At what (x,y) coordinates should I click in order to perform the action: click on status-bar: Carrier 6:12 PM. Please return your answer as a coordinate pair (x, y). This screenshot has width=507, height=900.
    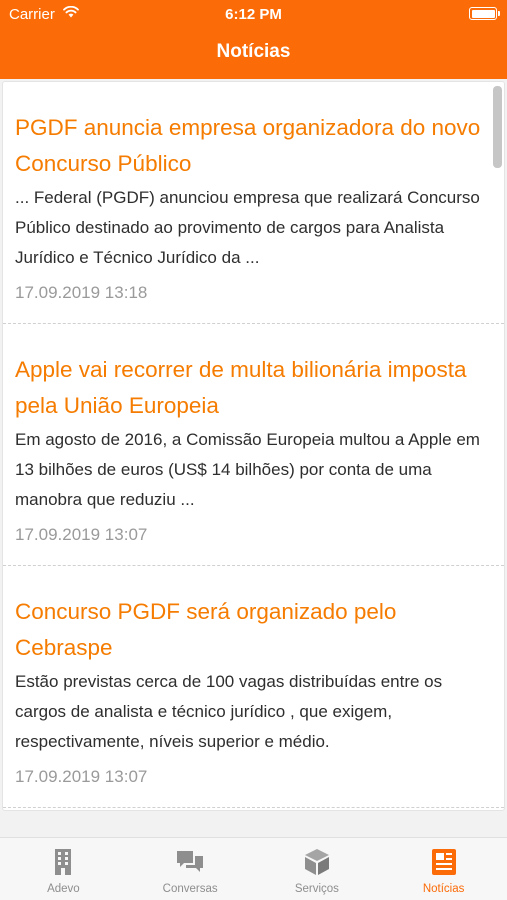
    Looking at the image, I should click on (253, 14).